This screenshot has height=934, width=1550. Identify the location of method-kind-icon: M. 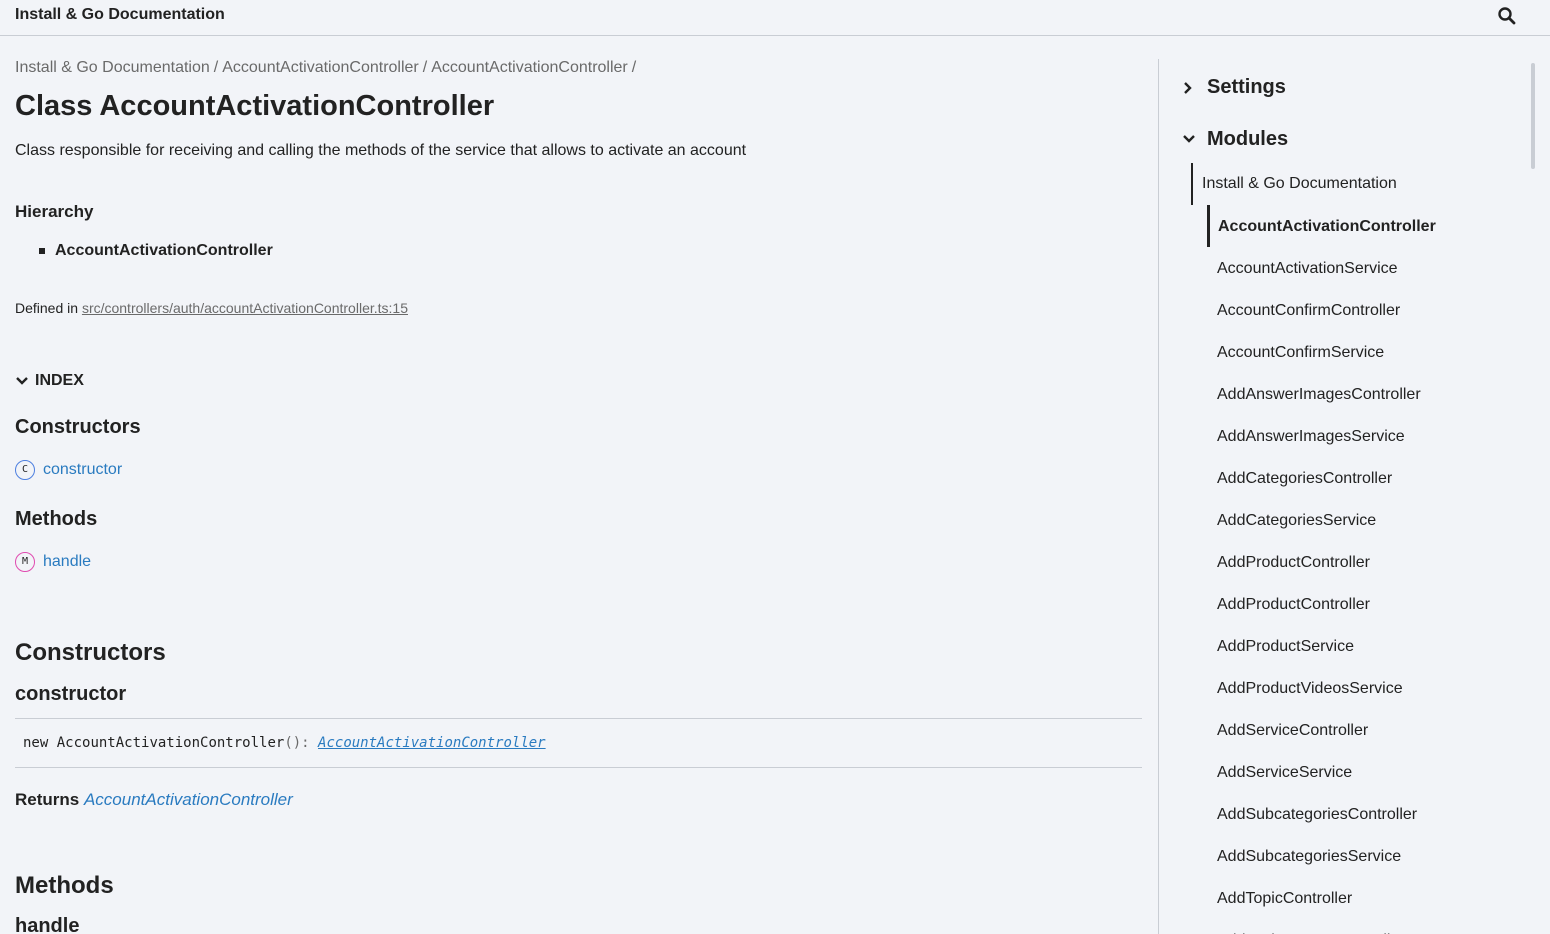
(25, 562).